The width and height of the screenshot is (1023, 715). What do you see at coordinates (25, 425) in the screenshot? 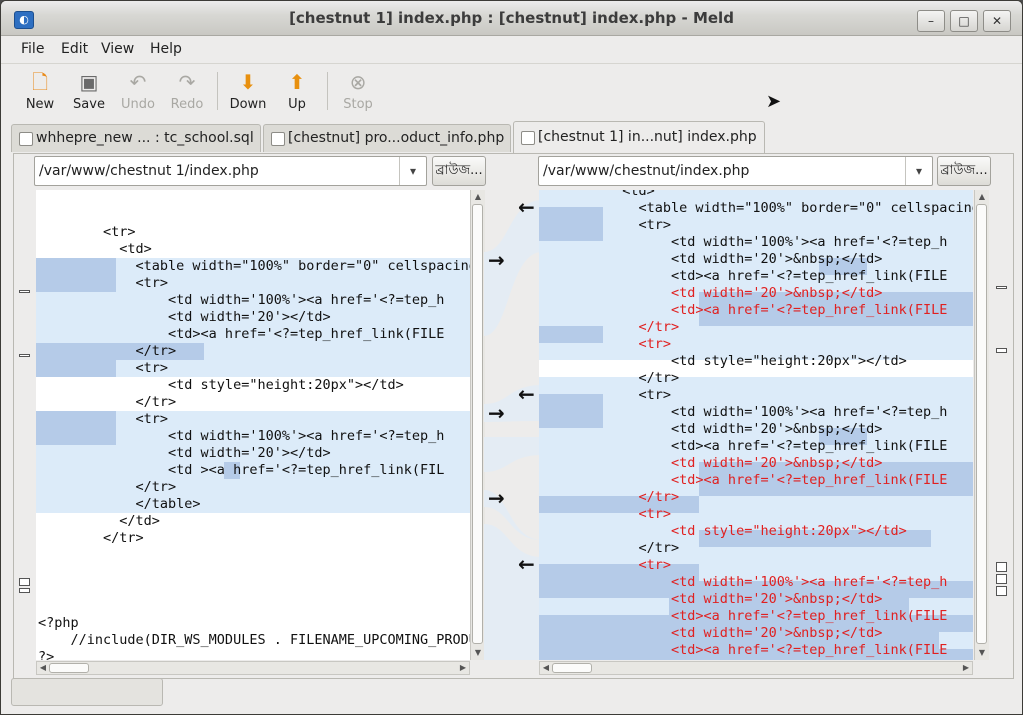
I see `left-change-map` at bounding box center [25, 425].